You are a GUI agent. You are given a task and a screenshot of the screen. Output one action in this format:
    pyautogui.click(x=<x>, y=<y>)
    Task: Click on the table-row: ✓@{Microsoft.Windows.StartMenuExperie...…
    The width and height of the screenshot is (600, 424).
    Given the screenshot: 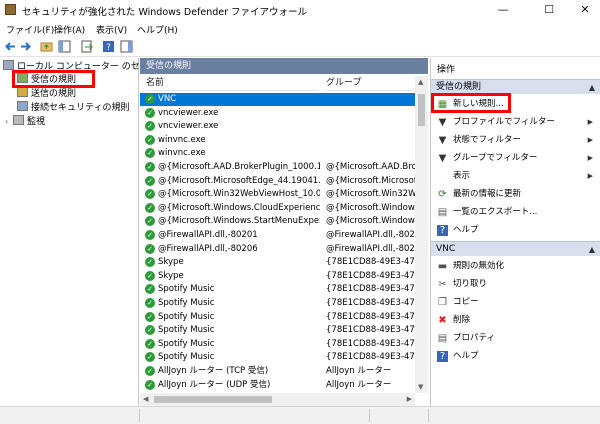 What is the action you would take?
    pyautogui.click(x=278, y=221)
    